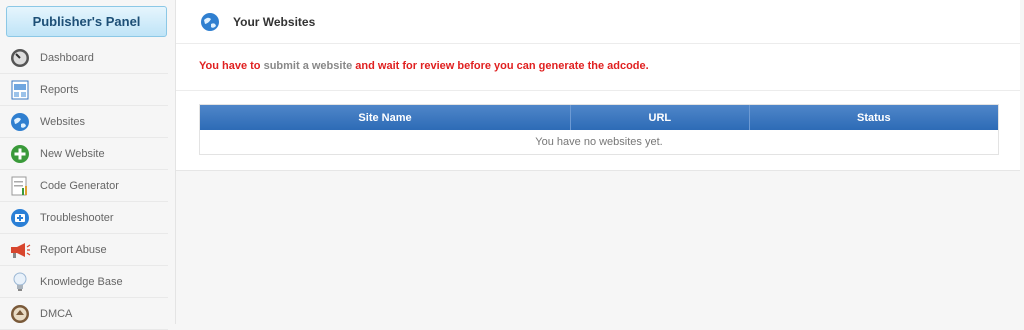  Describe the element at coordinates (84, 314) in the screenshot. I see `sidebar-item-dmca: DMCA` at that location.